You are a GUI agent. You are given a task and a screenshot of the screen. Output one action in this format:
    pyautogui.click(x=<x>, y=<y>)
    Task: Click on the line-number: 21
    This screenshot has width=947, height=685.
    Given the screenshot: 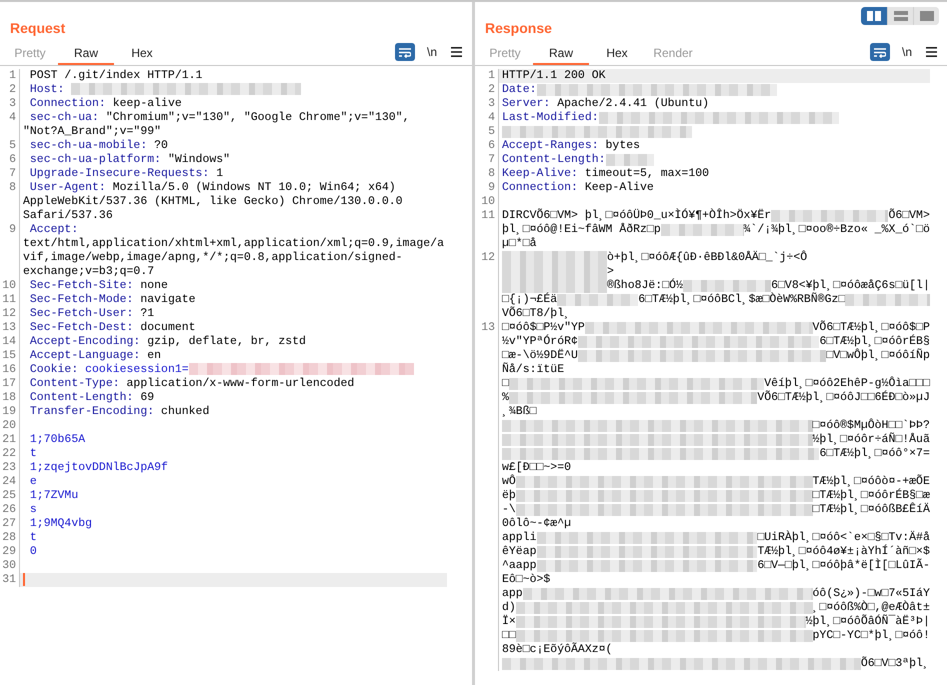 What is the action you would take?
    pyautogui.click(x=10, y=440)
    